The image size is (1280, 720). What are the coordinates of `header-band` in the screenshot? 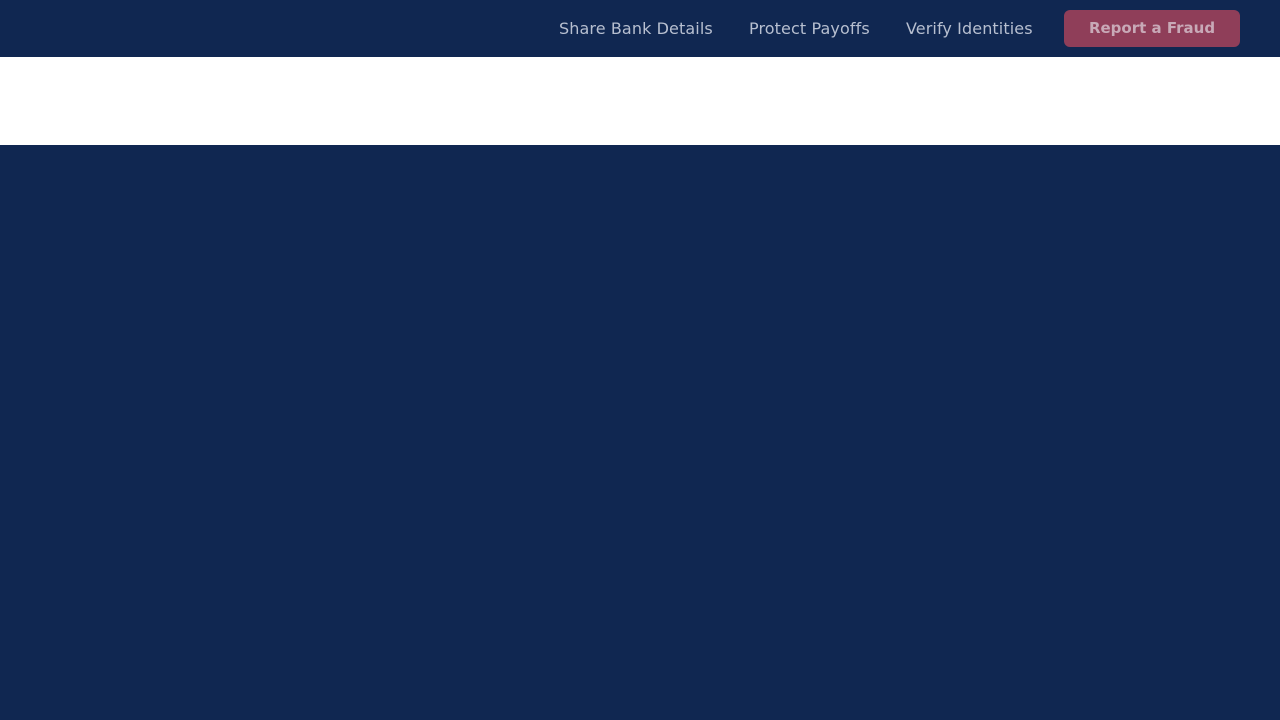 It's located at (640, 101).